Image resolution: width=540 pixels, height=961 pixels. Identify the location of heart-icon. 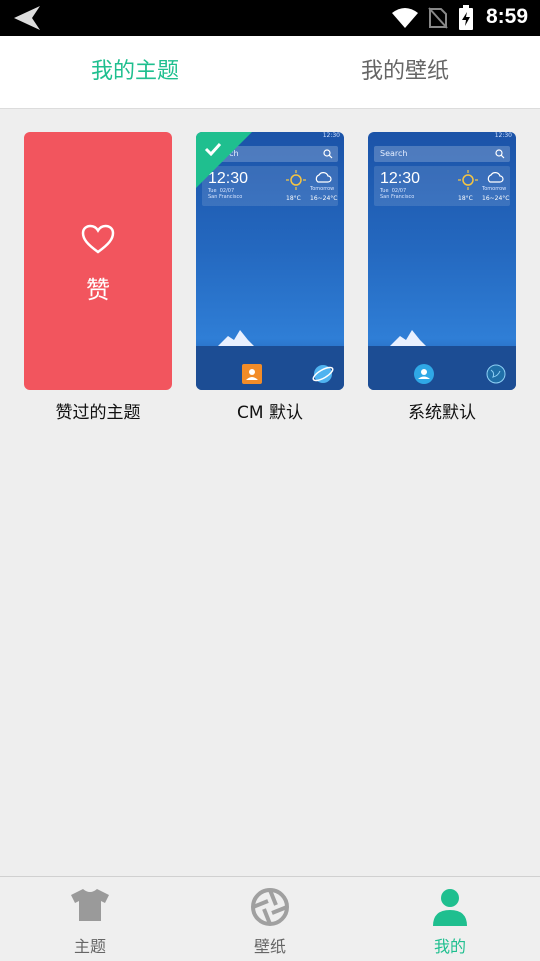
(98, 239).